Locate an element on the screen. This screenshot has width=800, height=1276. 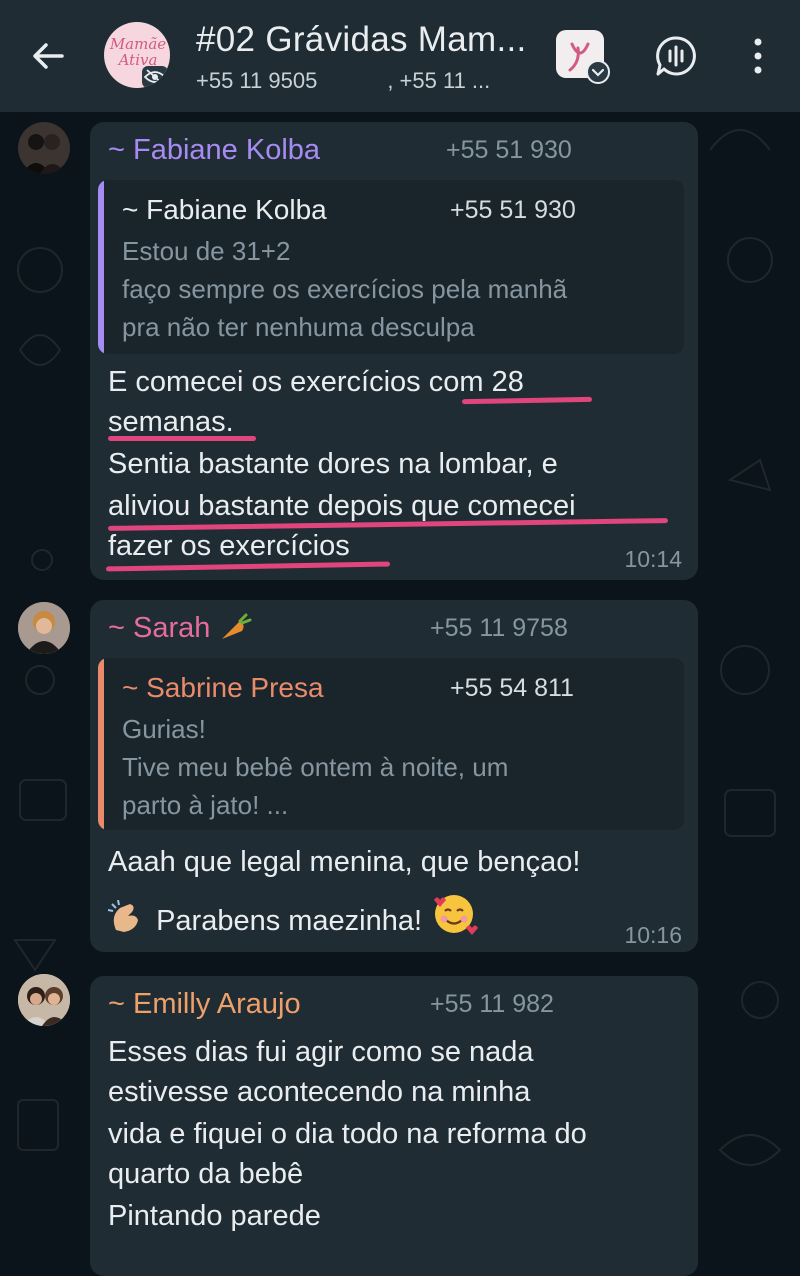
message-text-line: E comecei os exercícios com 28 is located at coordinates (316, 382).